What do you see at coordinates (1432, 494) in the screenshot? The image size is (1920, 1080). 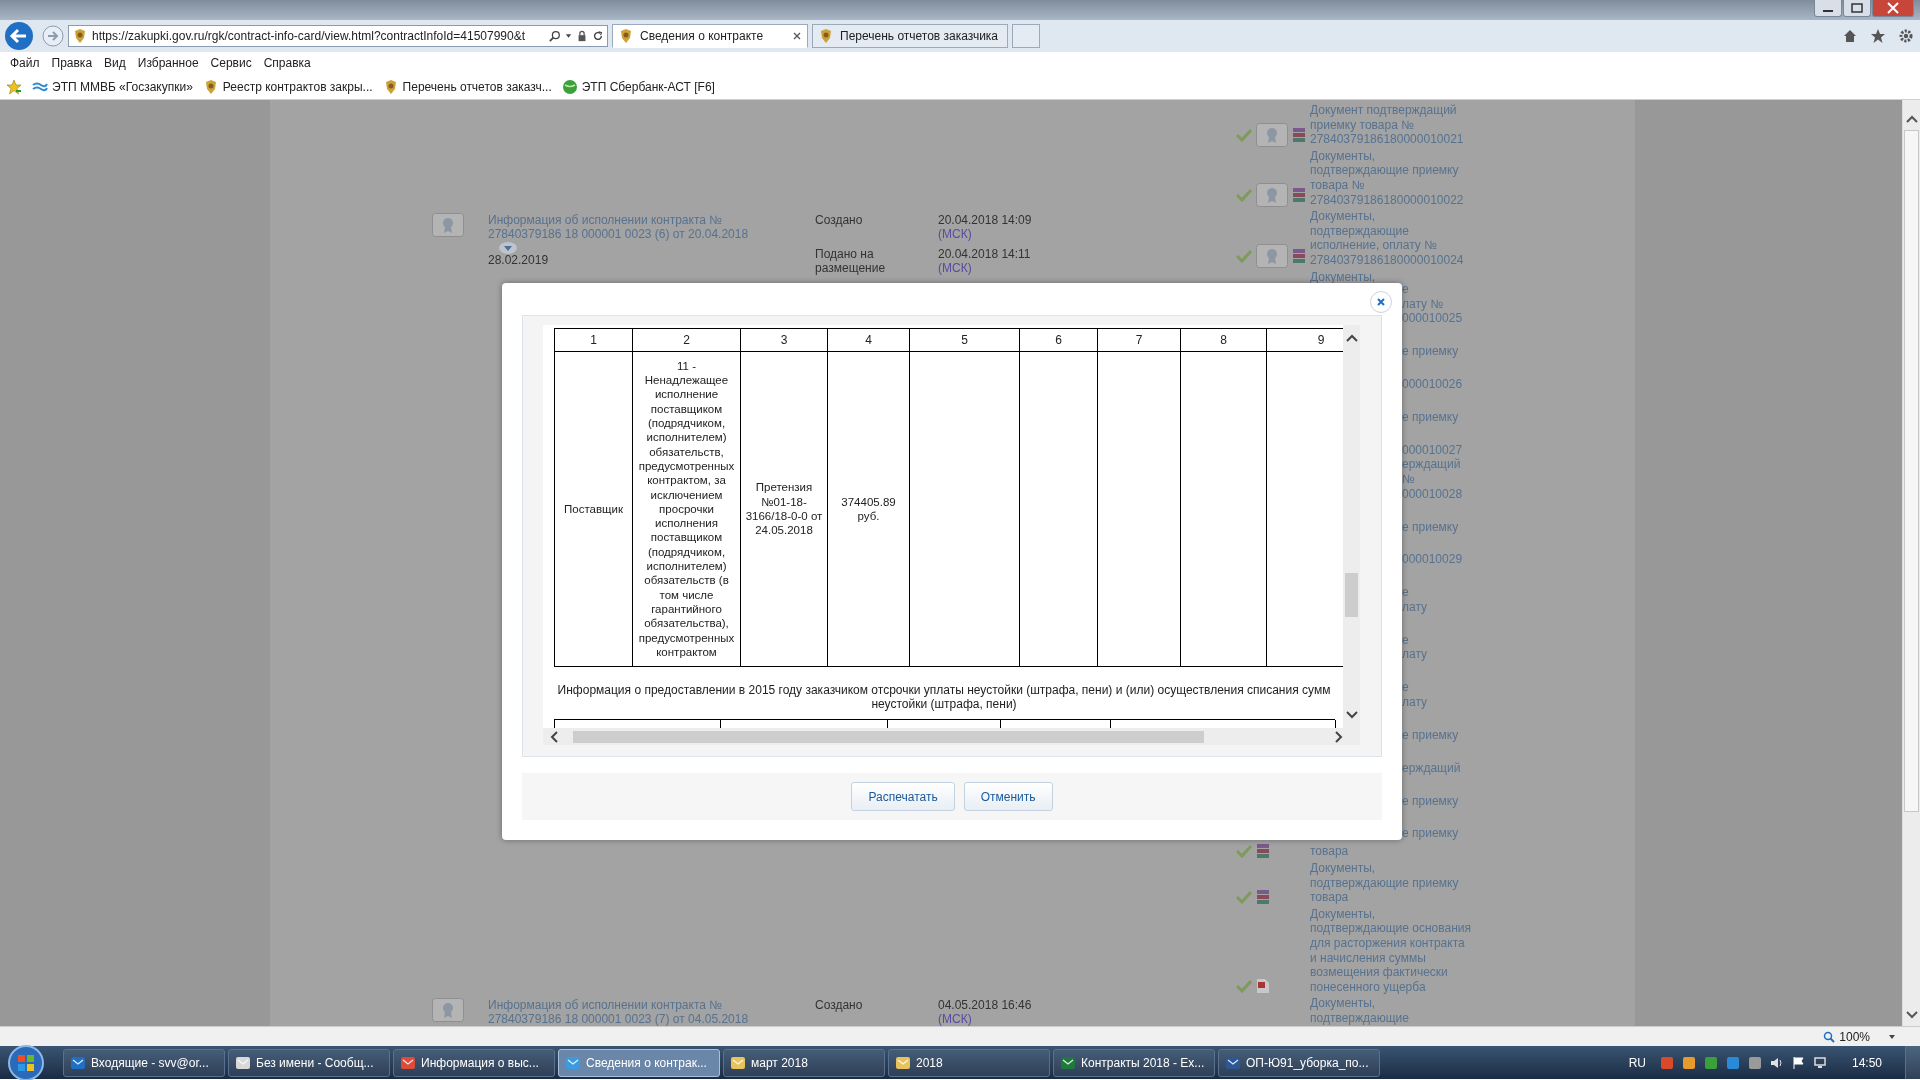 I see `document-link: 000010028` at bounding box center [1432, 494].